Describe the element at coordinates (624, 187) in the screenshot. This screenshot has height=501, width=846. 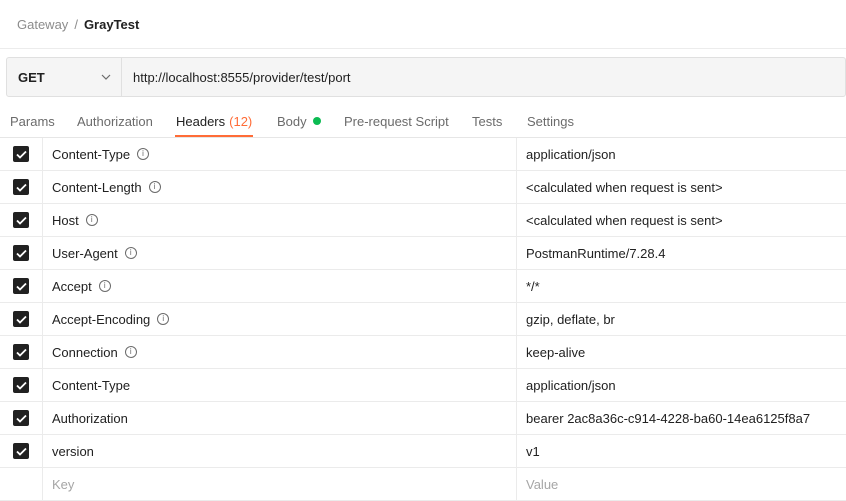
I see `header-value: <calculated when request is sent>` at that location.